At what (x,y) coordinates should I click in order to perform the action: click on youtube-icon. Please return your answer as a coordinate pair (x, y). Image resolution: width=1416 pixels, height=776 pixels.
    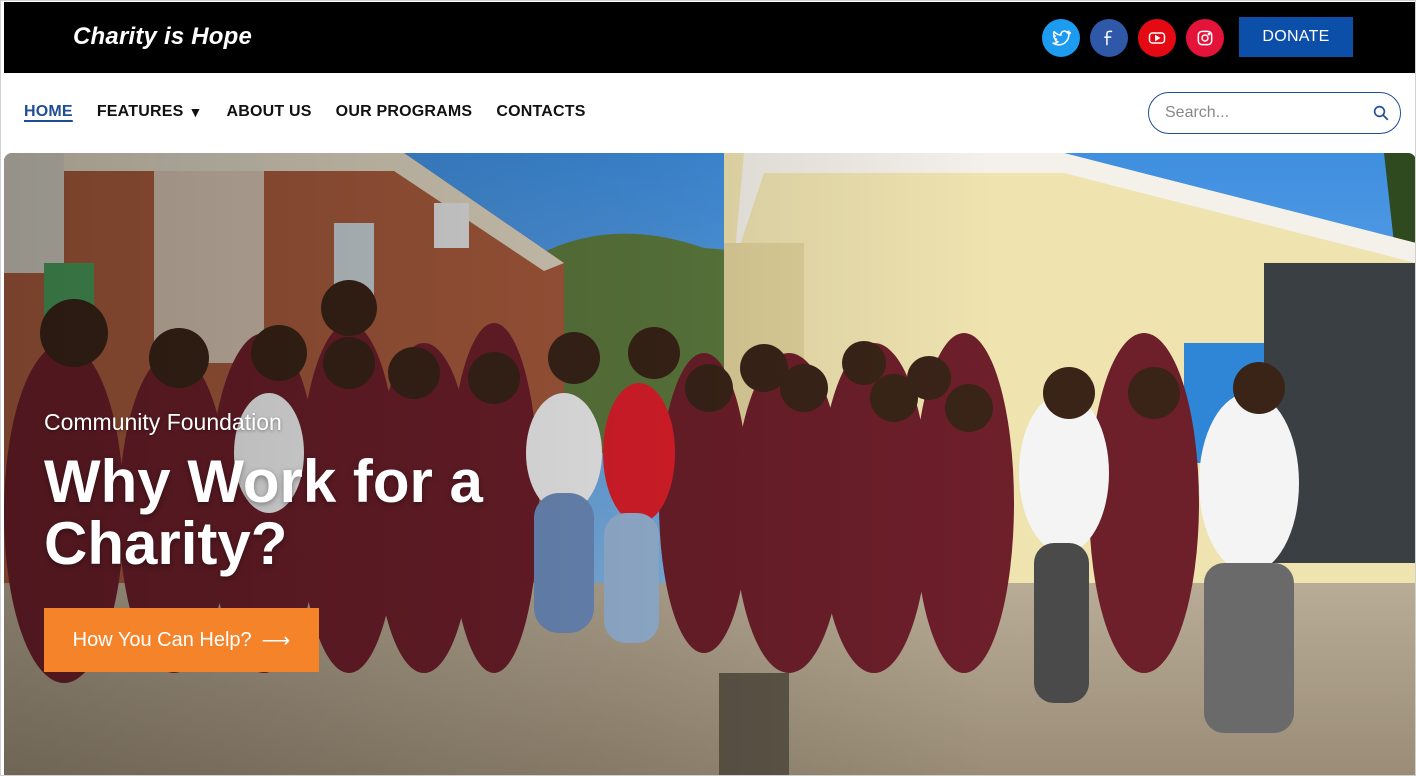
    Looking at the image, I should click on (1157, 38).